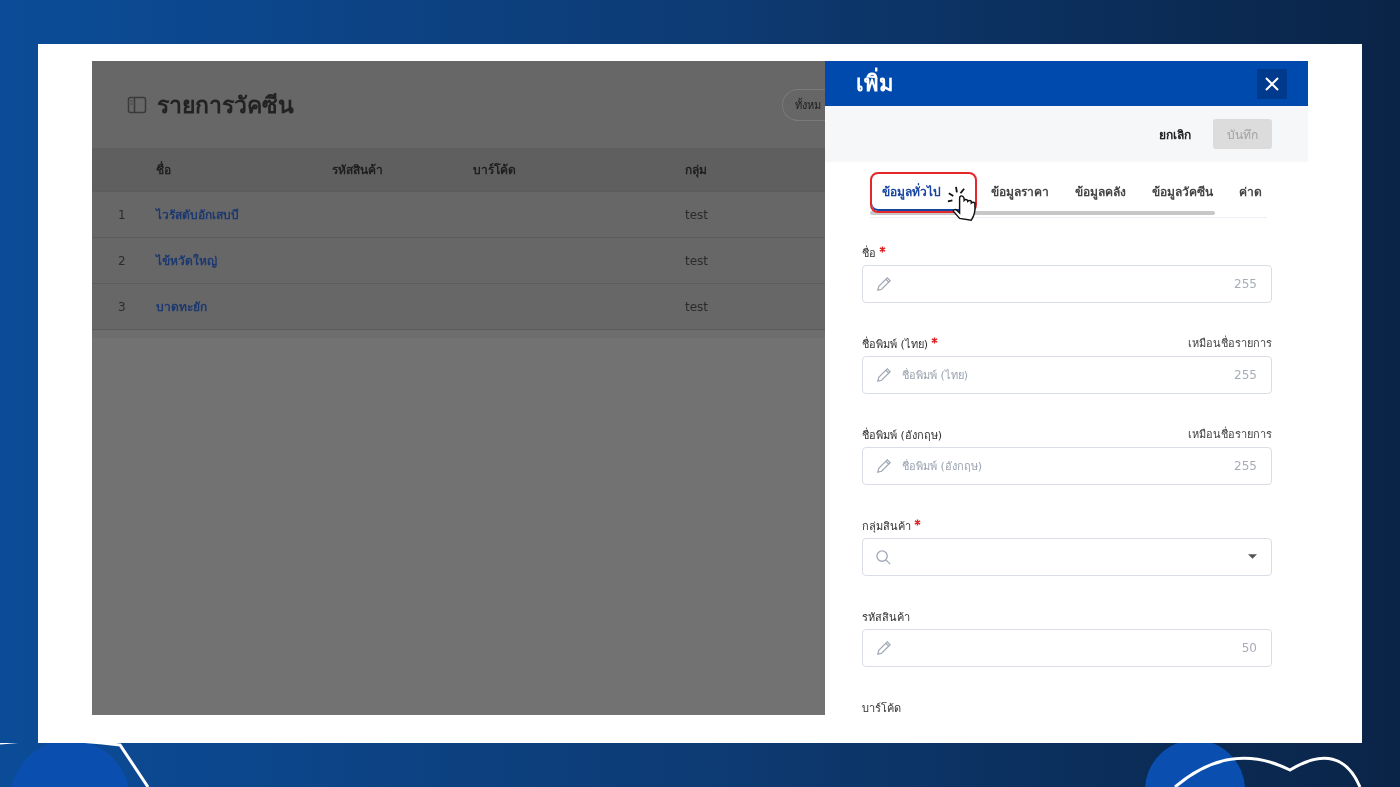 This screenshot has width=1400, height=787. What do you see at coordinates (164, 169) in the screenshot?
I see `column-header: ชื่อ` at bounding box center [164, 169].